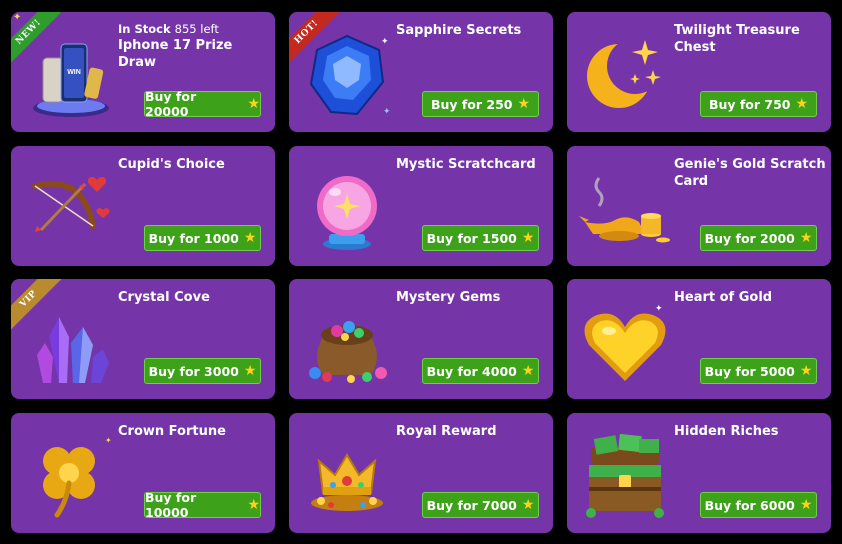  What do you see at coordinates (69, 477) in the screenshot?
I see `gold-clover-icon: ✦` at bounding box center [69, 477].